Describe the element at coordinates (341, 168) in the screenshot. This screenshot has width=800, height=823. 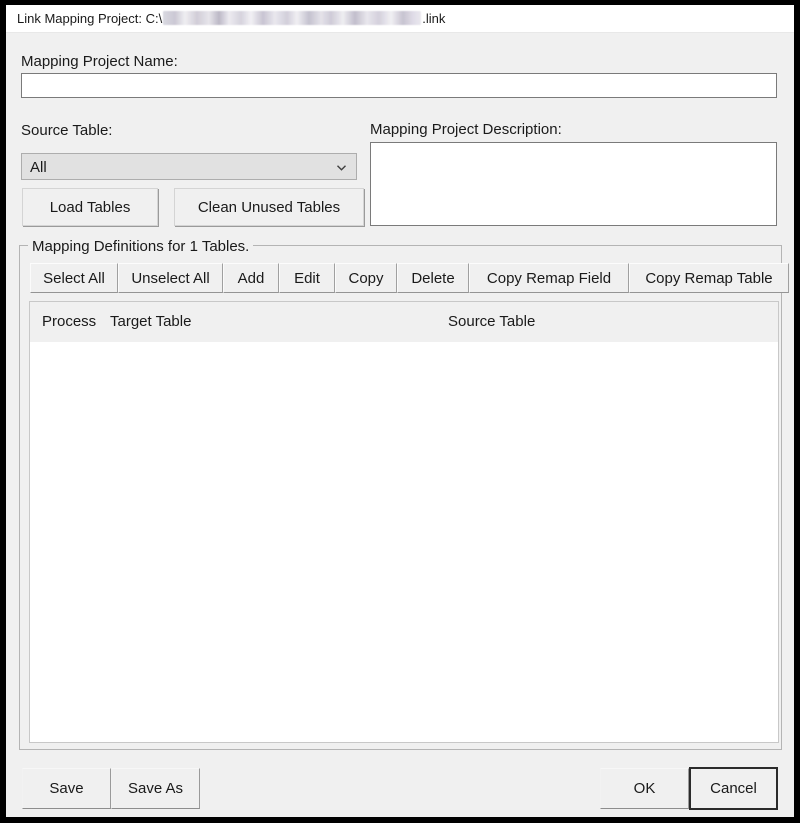
I see `chevron-down-icon` at that location.